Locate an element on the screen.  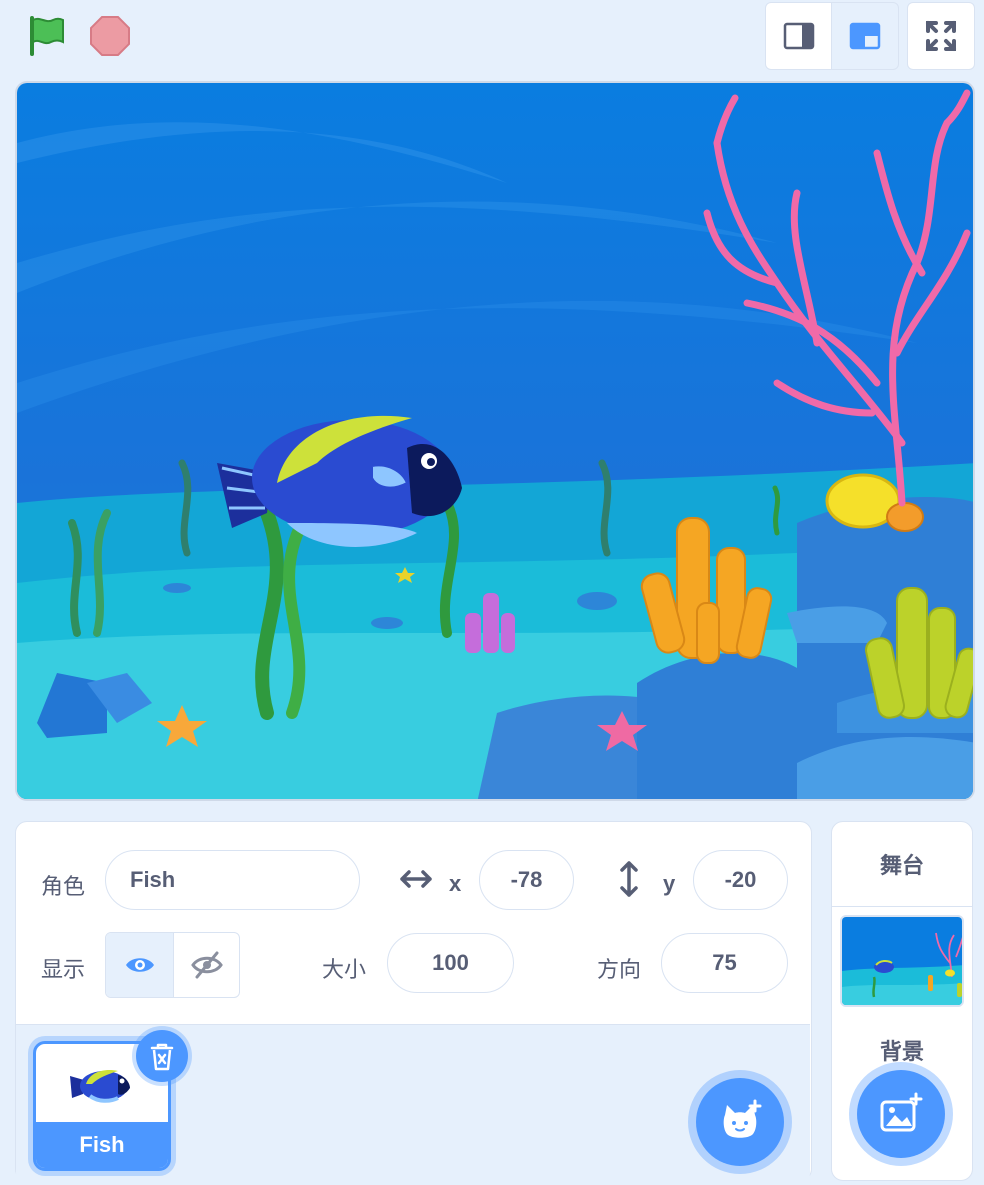
visibility-toggle is located at coordinates (172, 965).